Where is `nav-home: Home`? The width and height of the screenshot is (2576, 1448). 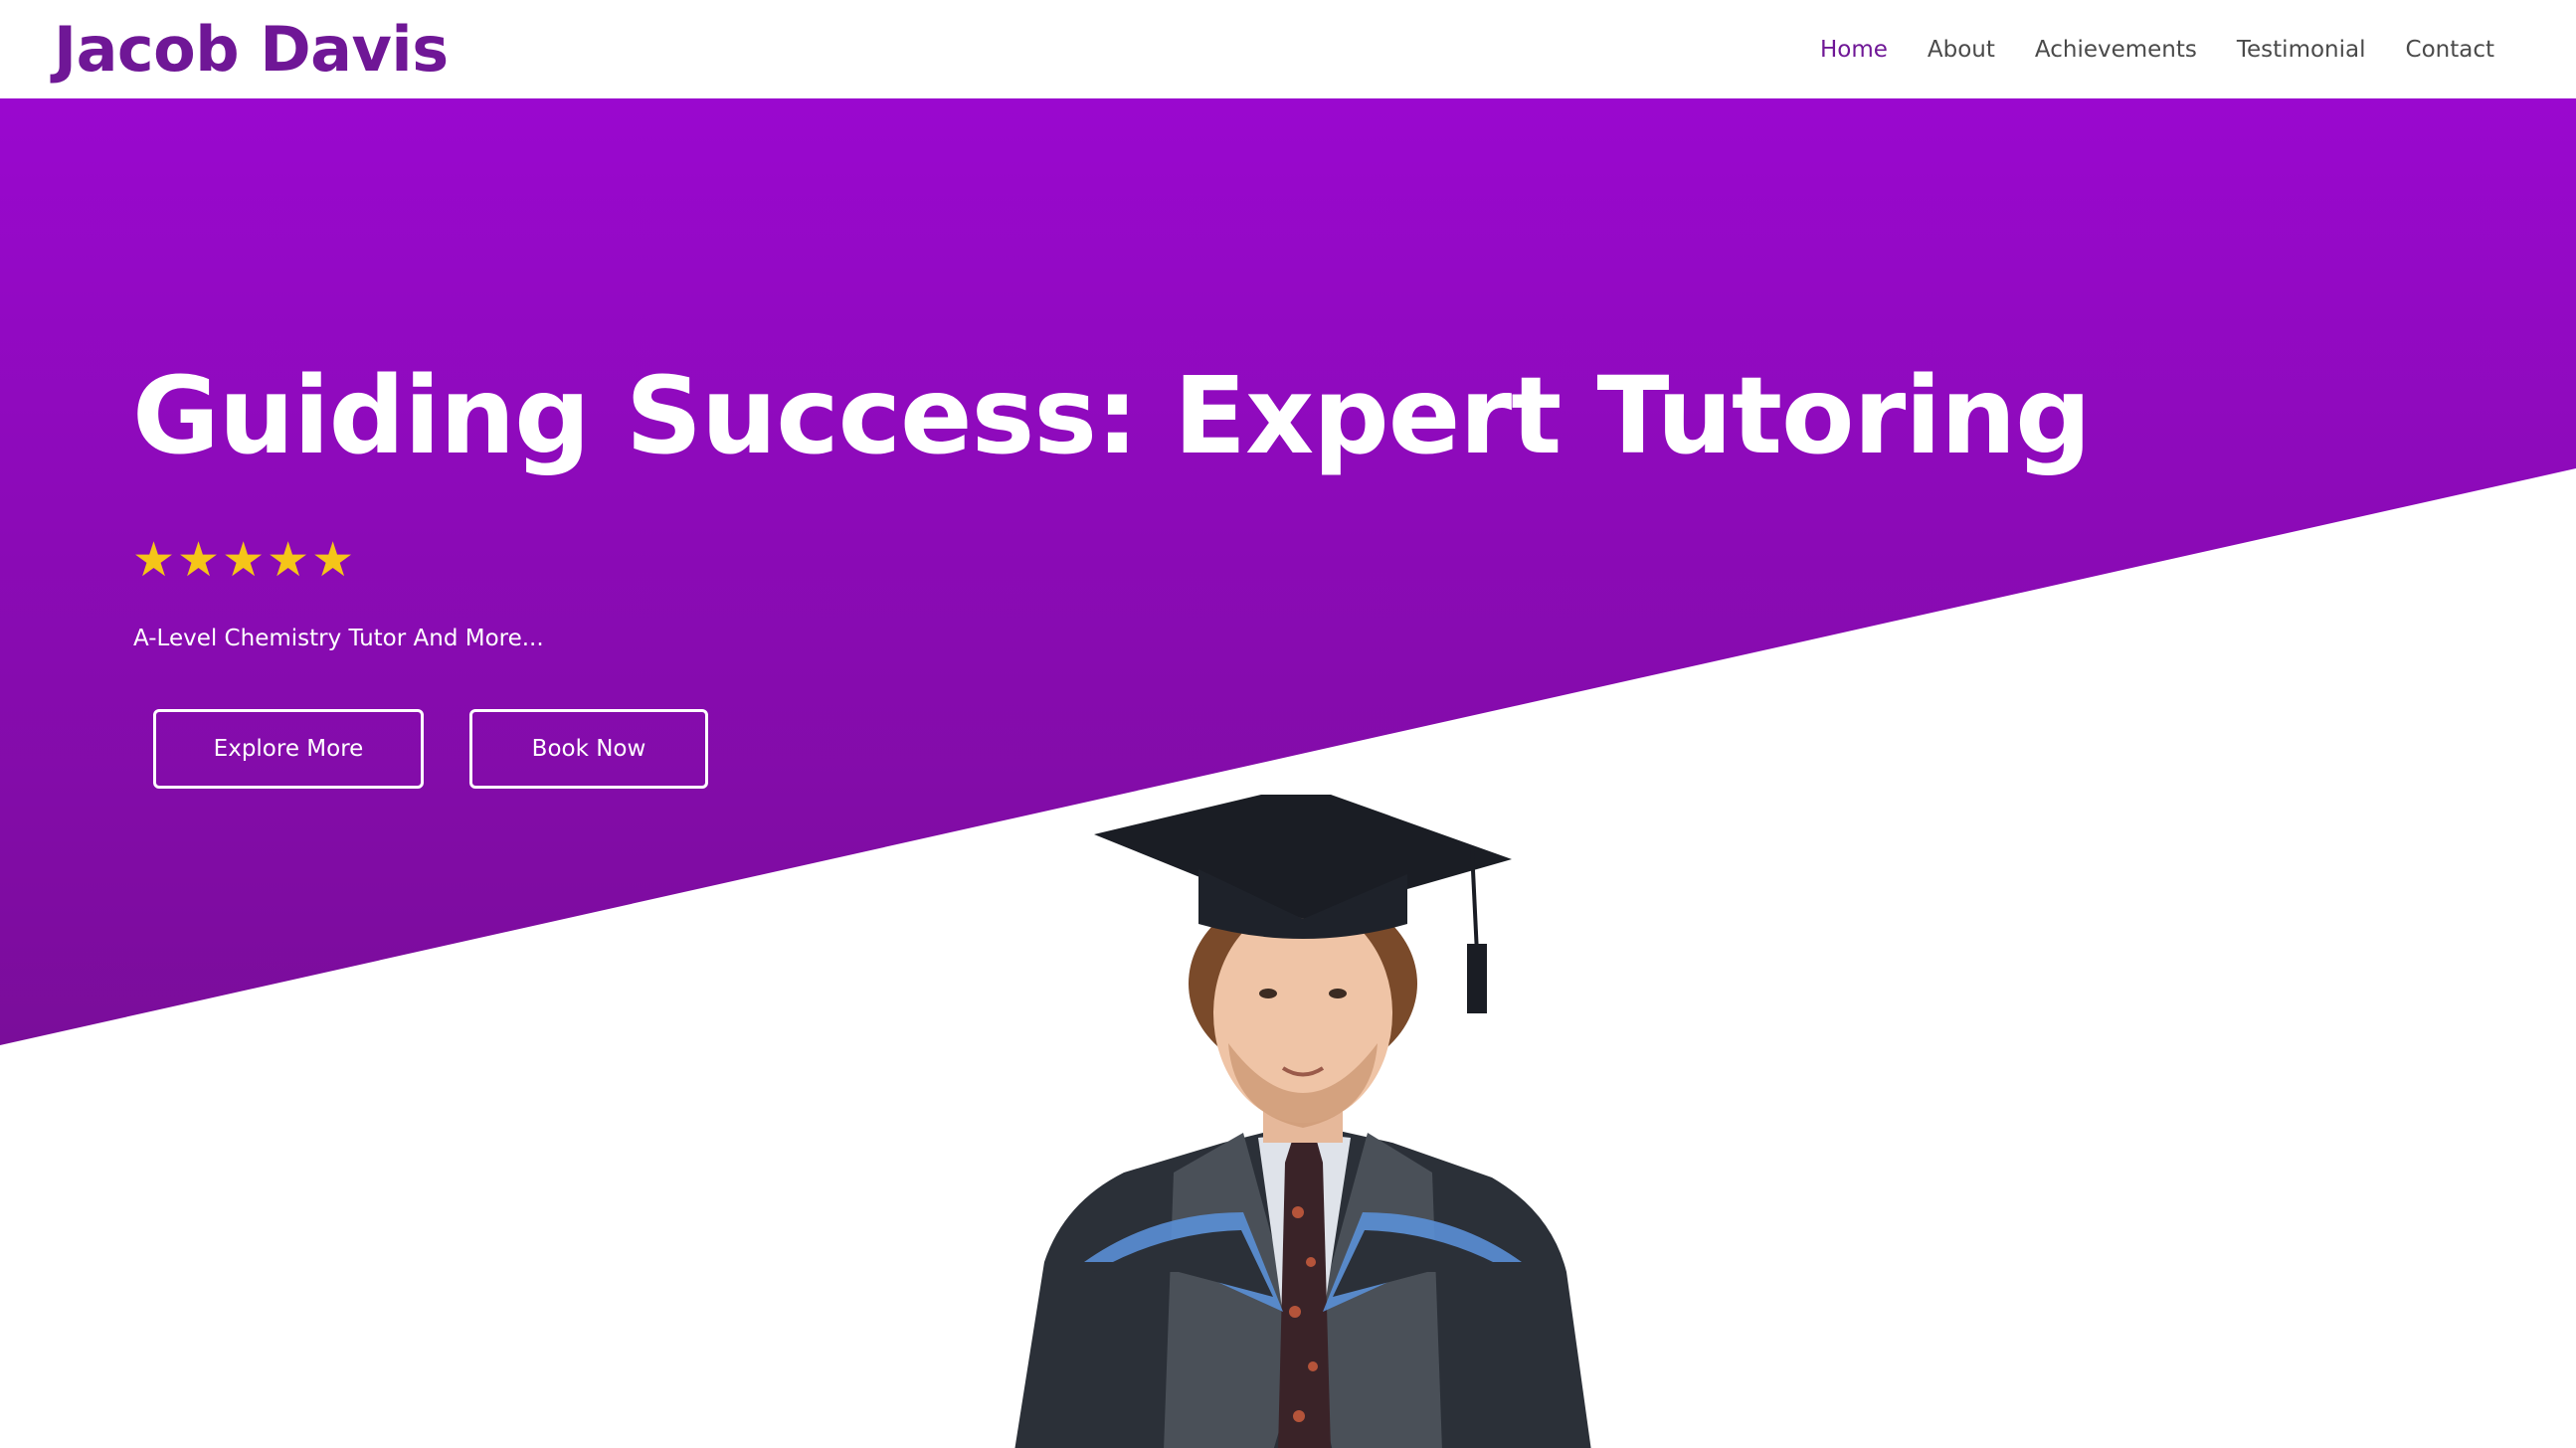 nav-home: Home is located at coordinates (1854, 50).